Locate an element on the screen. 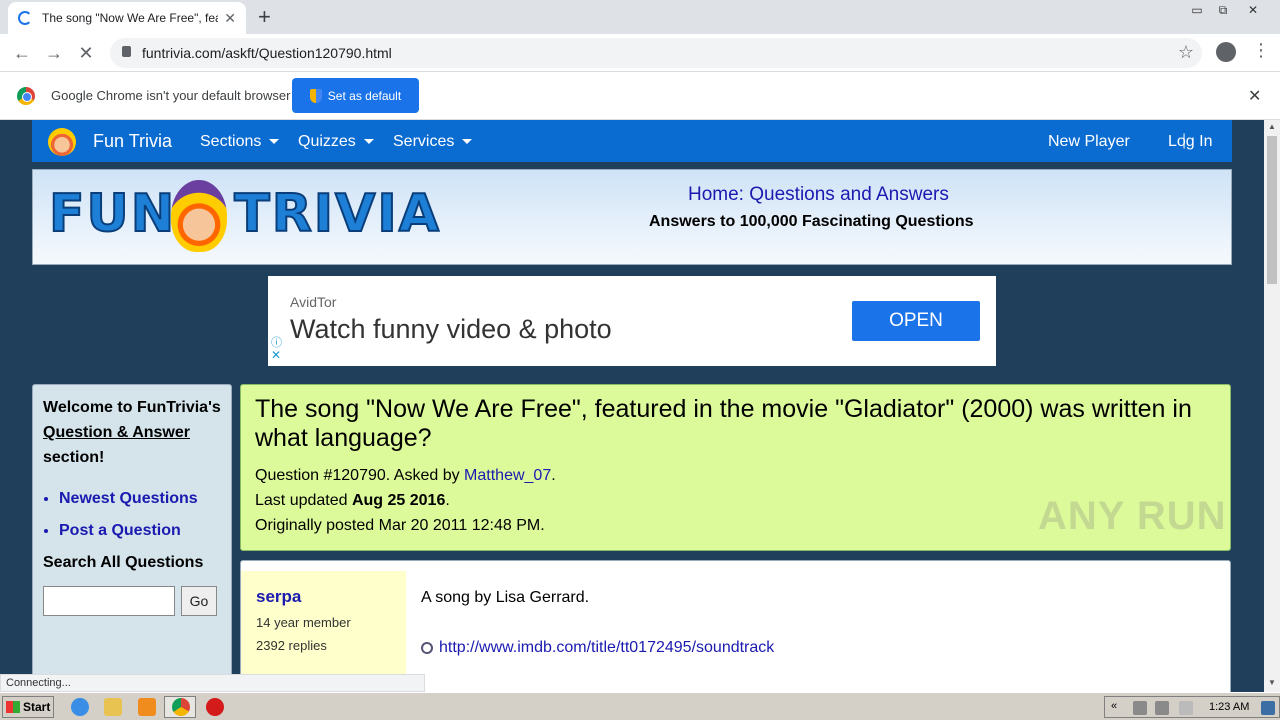  tab-title: The song "Now We Are Free", featu is located at coordinates (130, 18).